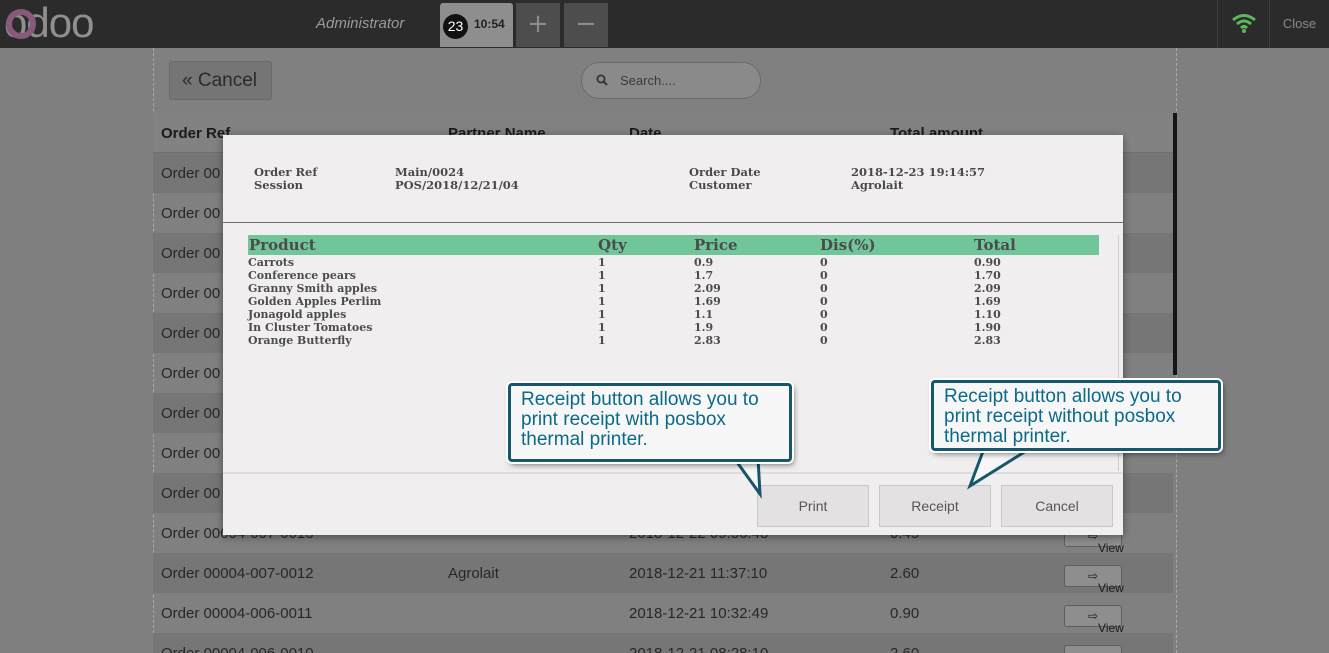 The image size is (1329, 653). What do you see at coordinates (699, 613) in the screenshot?
I see `order-date: 2018-12-21 10:32:49` at bounding box center [699, 613].